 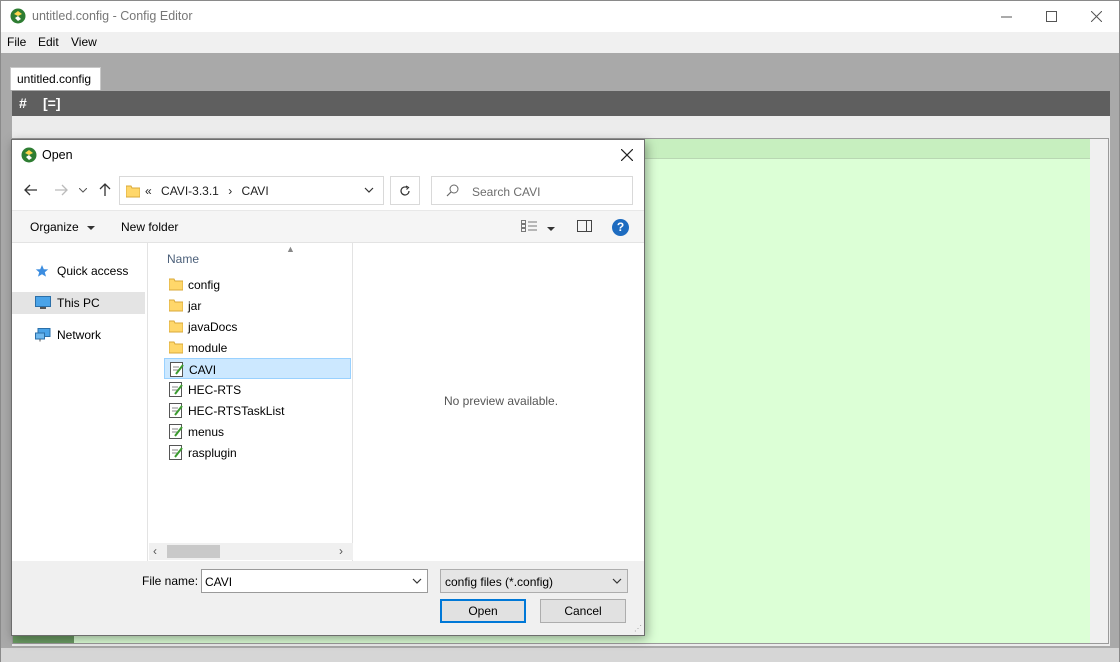 I want to click on cancel-button: Cancel, so click(x=583, y=611).